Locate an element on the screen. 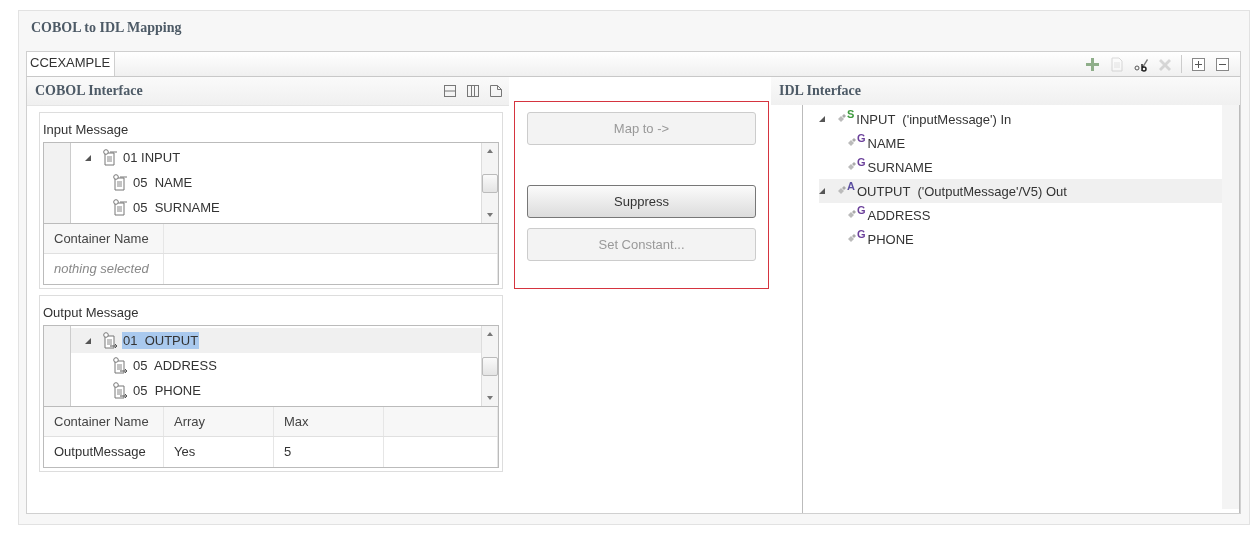  add-icon is located at coordinates (1092, 64).